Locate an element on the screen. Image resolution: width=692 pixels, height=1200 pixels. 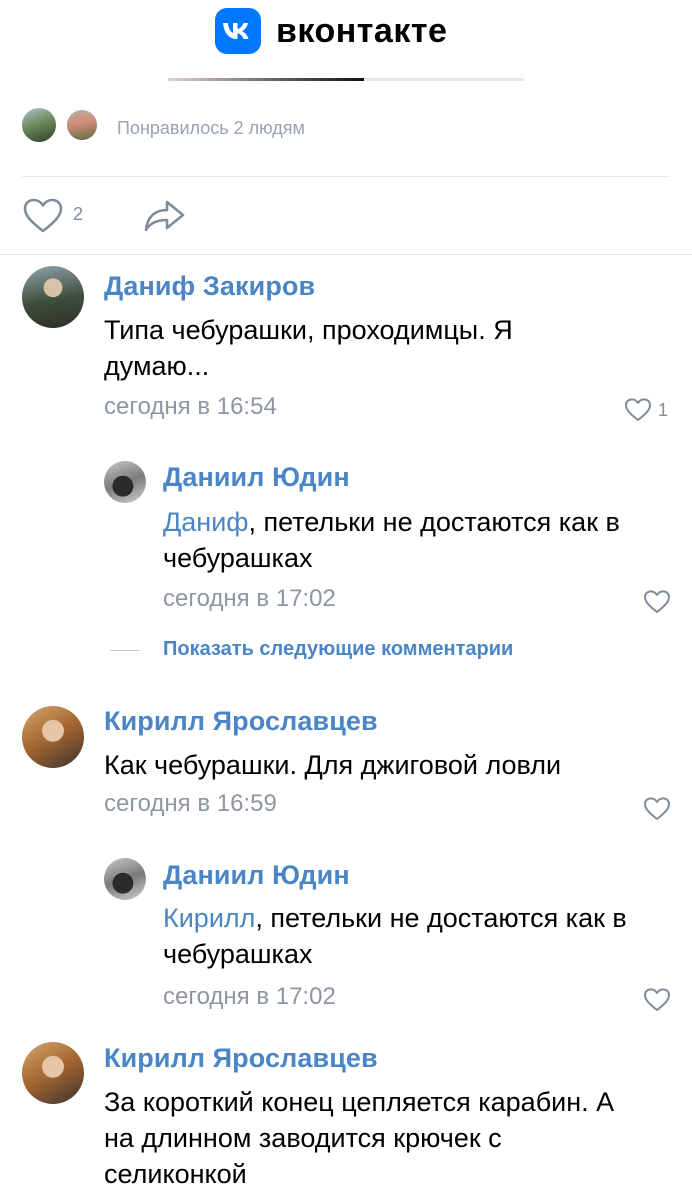
loading-progress-bar is located at coordinates (346, 79).